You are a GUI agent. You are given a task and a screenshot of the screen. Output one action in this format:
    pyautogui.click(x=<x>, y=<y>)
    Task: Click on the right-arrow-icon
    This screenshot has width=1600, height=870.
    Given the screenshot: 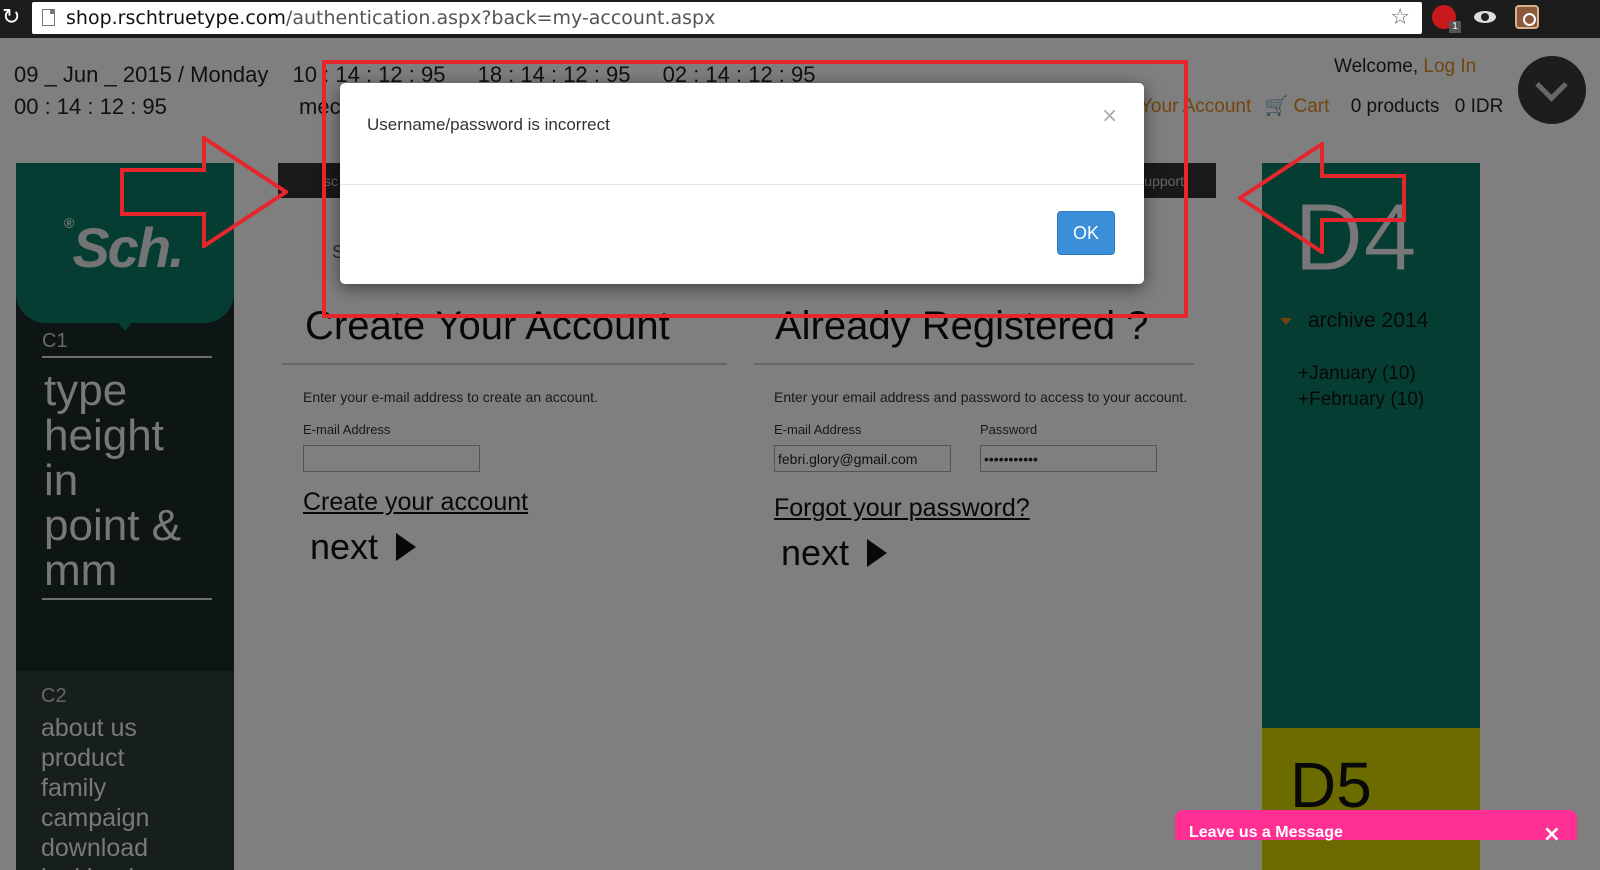 What is the action you would take?
    pyautogui.click(x=204, y=192)
    